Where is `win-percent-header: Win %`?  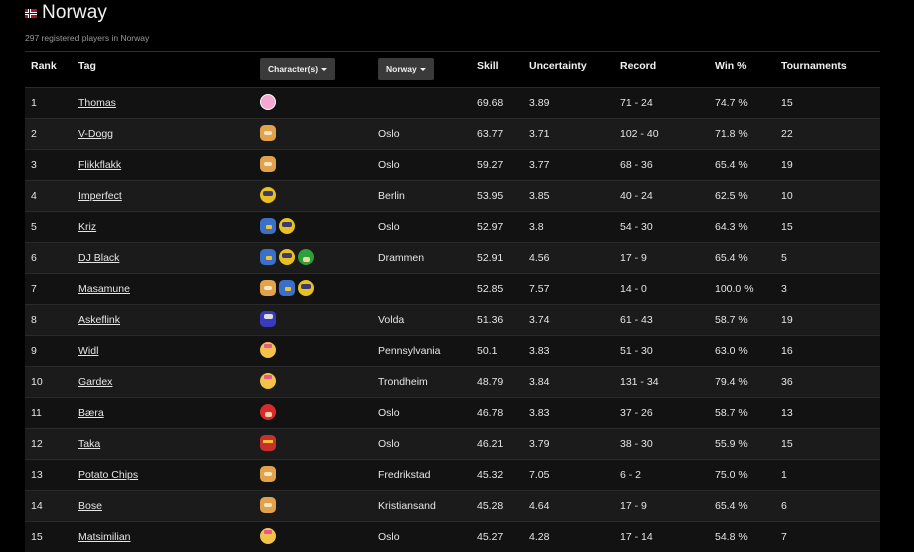
win-percent-header: Win % is located at coordinates (731, 66).